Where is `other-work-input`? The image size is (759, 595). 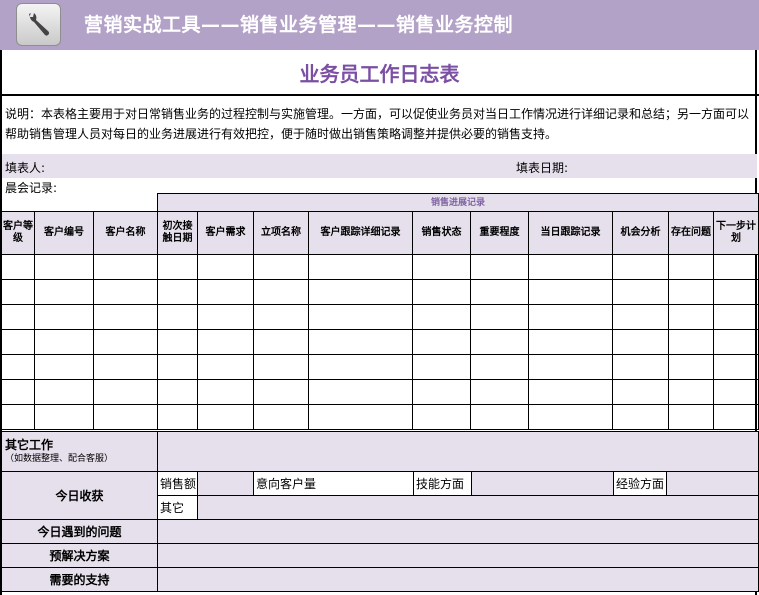 other-work-input is located at coordinates (457, 451).